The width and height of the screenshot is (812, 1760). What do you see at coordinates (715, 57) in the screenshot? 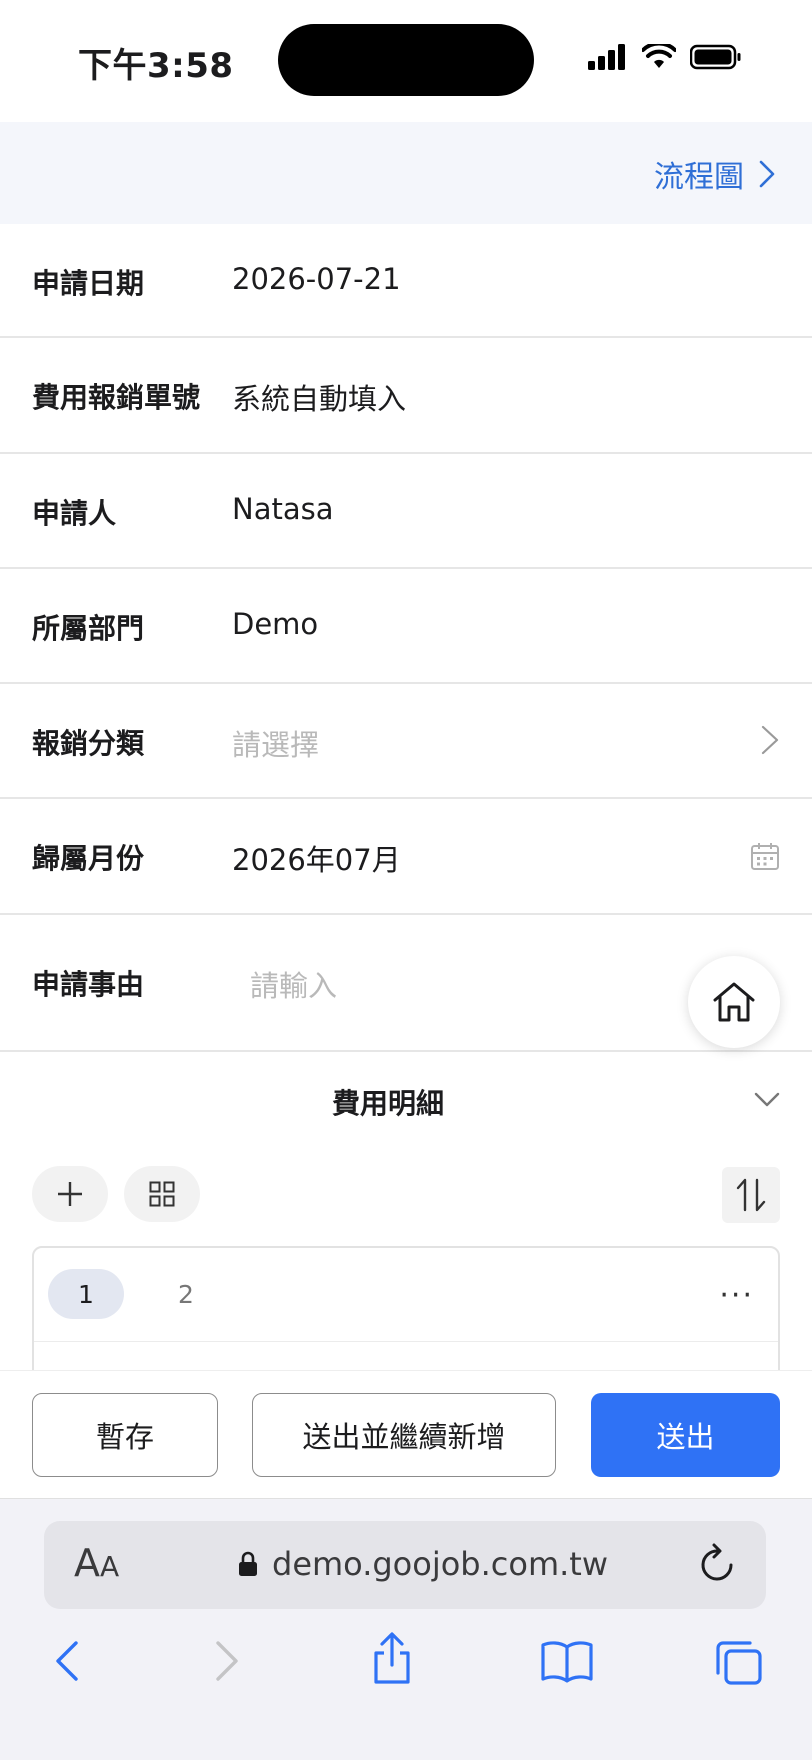
I see `battery-icon` at bounding box center [715, 57].